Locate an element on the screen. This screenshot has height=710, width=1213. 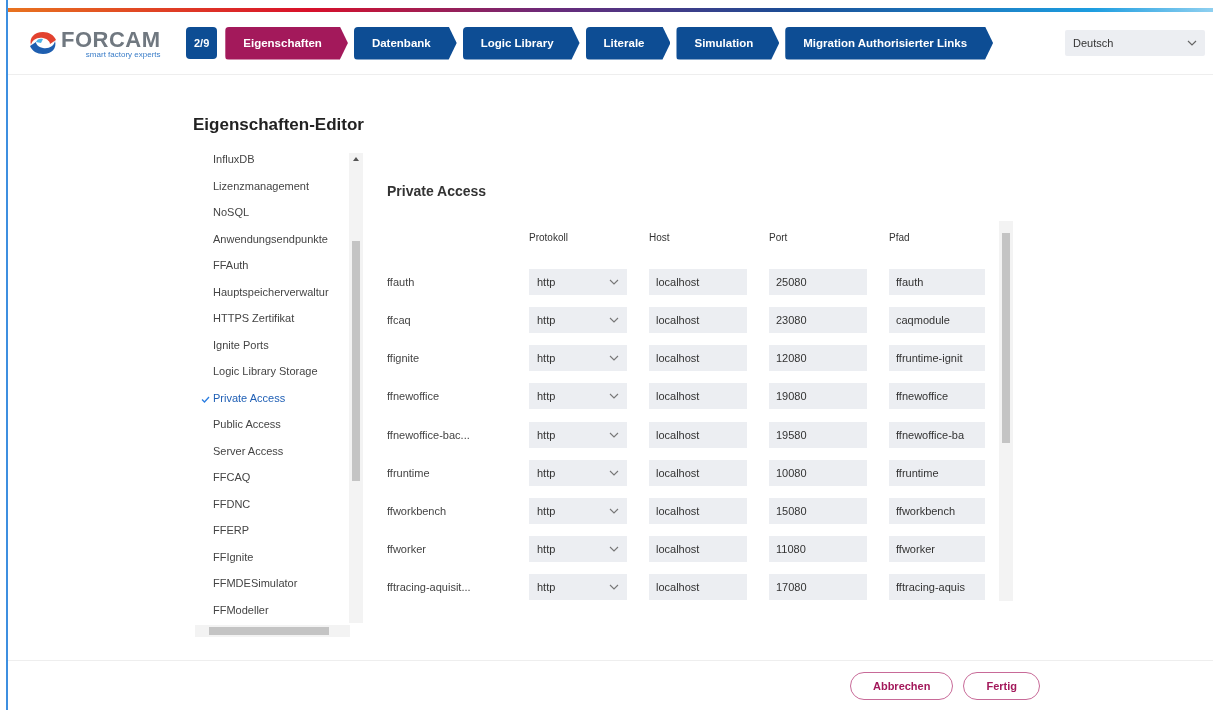
footer-button: Abbrechen is located at coordinates (901, 686).